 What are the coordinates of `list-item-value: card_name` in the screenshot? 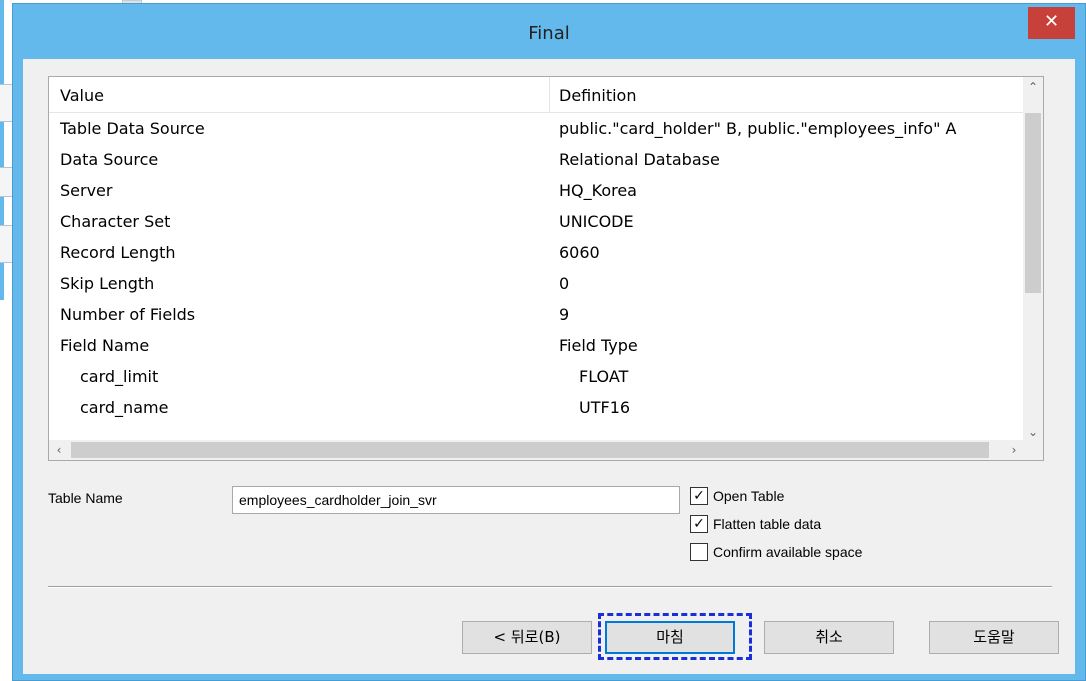 It's located at (124, 407).